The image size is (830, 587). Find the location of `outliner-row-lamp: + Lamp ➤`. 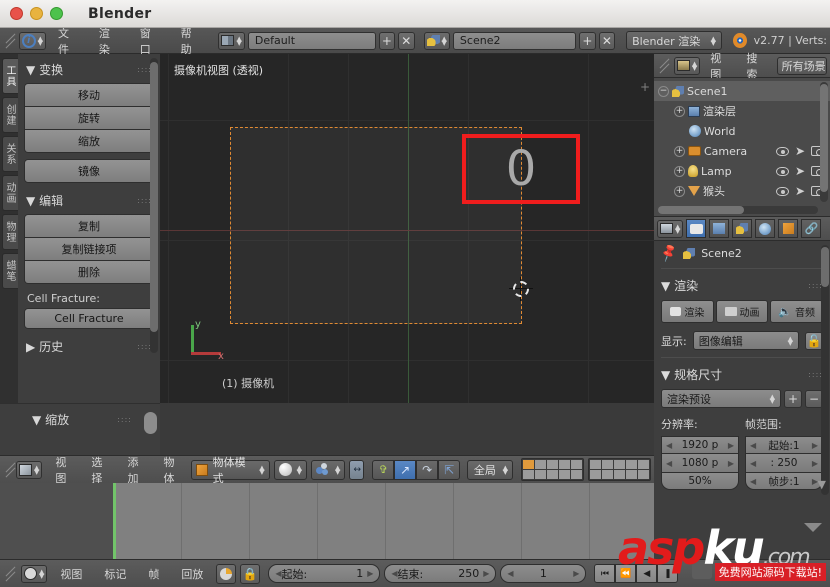

outliner-row-lamp: + Lamp ➤ is located at coordinates (742, 171).